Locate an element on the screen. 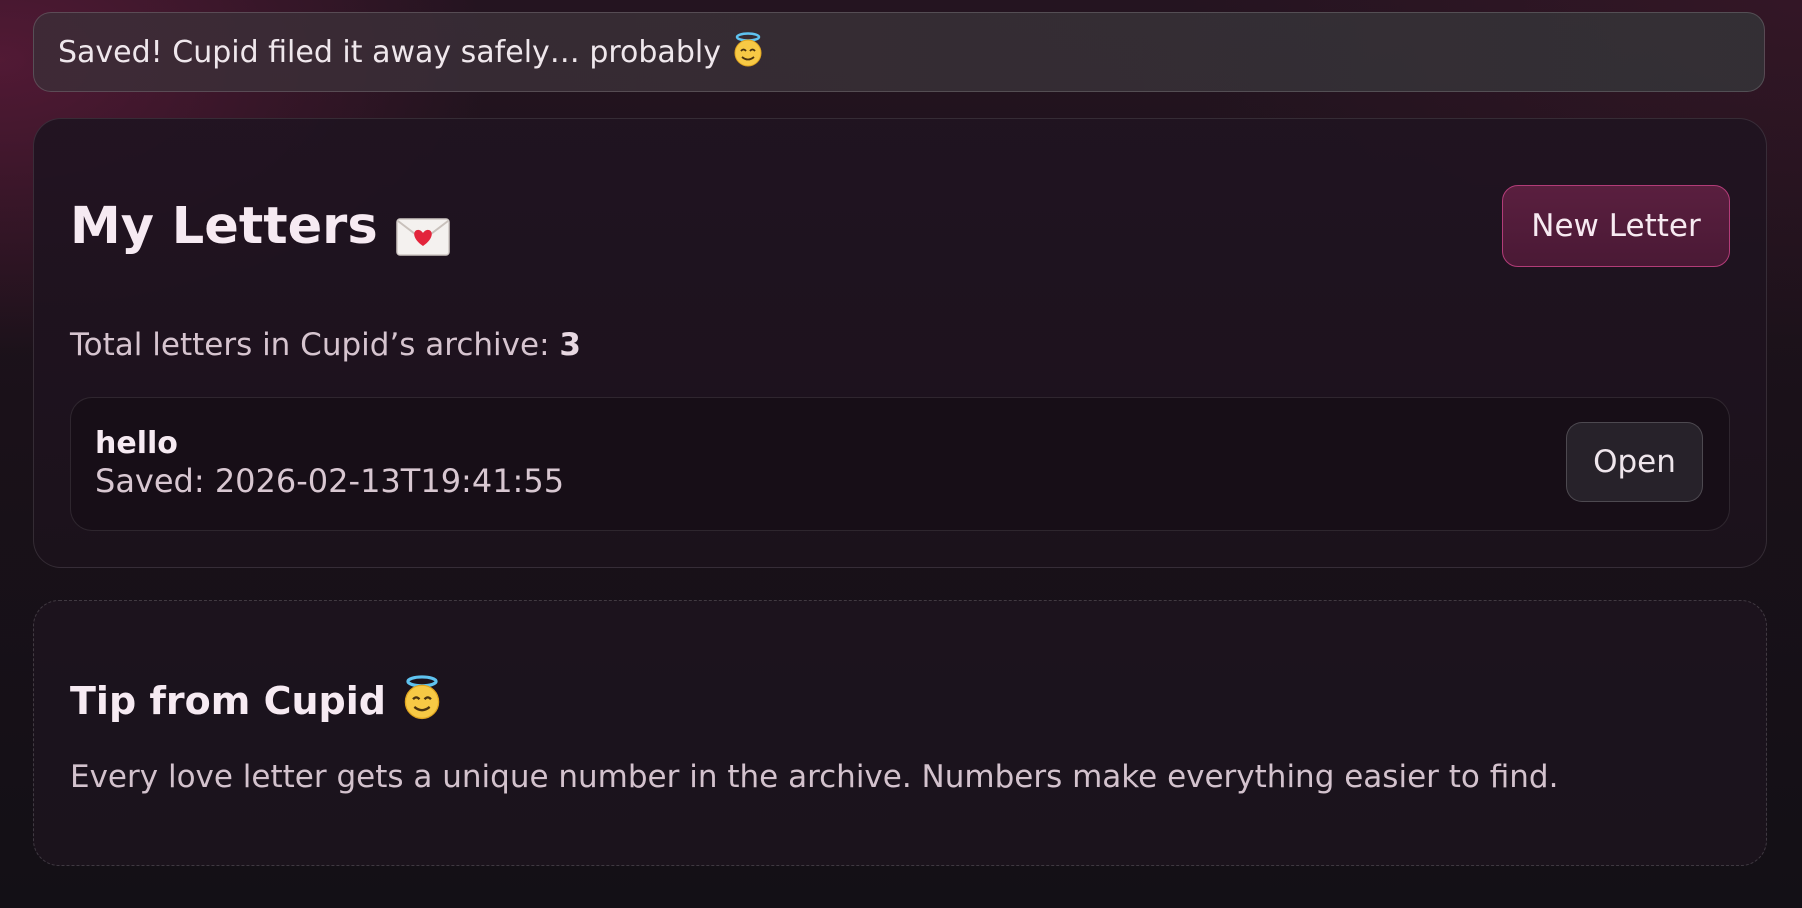  page-title-text: My Letters is located at coordinates (224, 226).